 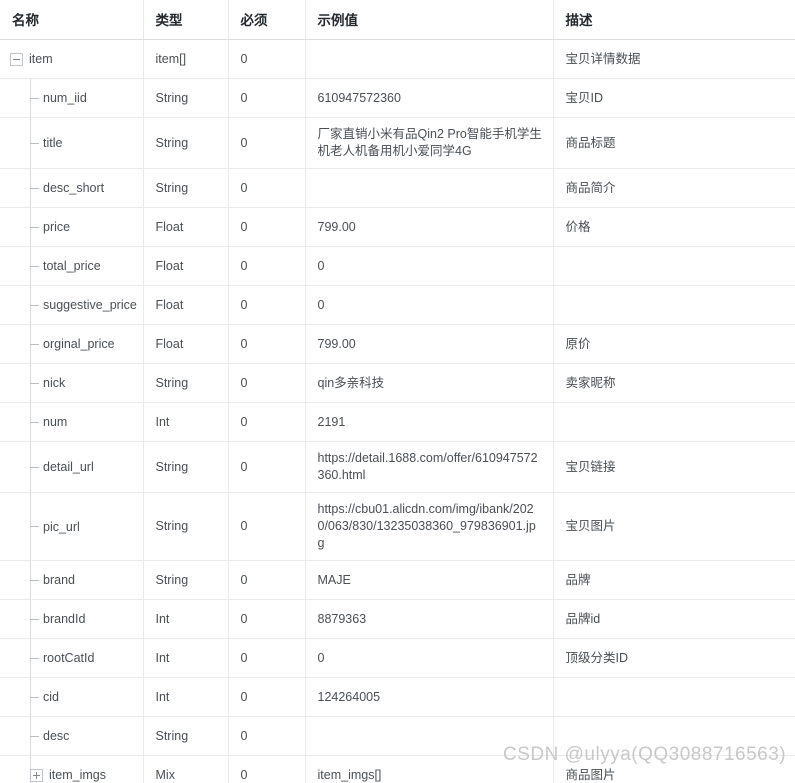 What do you see at coordinates (72, 344) in the screenshot?
I see `cell-name: orginal_price` at bounding box center [72, 344].